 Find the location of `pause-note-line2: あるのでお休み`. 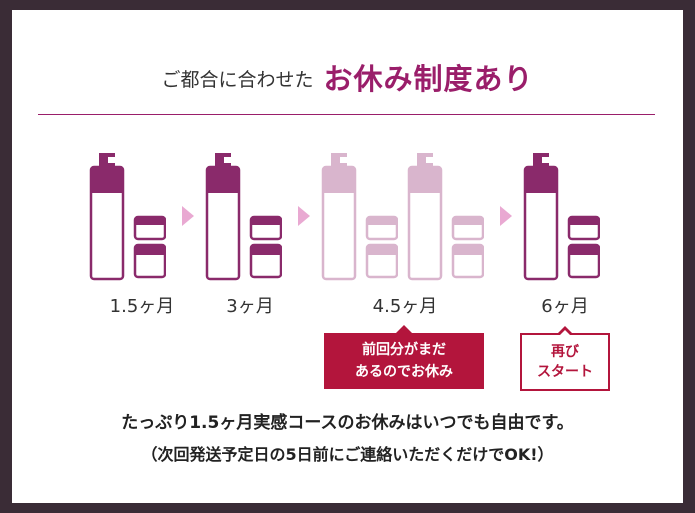

pause-note-line2: あるのでお休み is located at coordinates (404, 372).